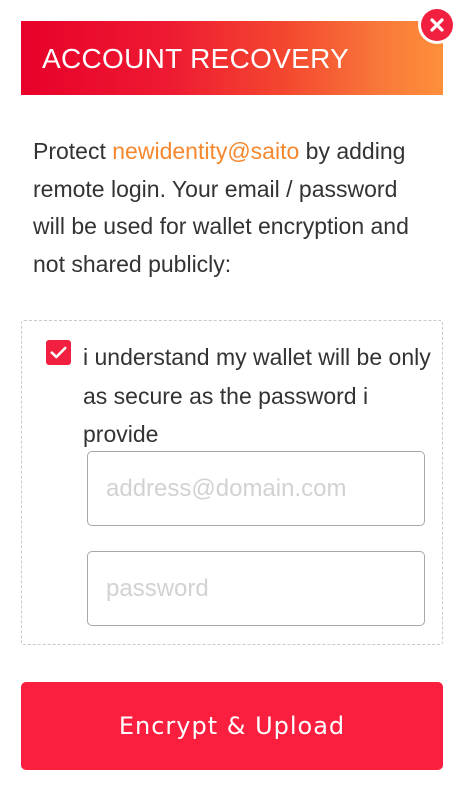 Image resolution: width=459 pixels, height=794 pixels. Describe the element at coordinates (256, 488) in the screenshot. I see `email-field` at that location.